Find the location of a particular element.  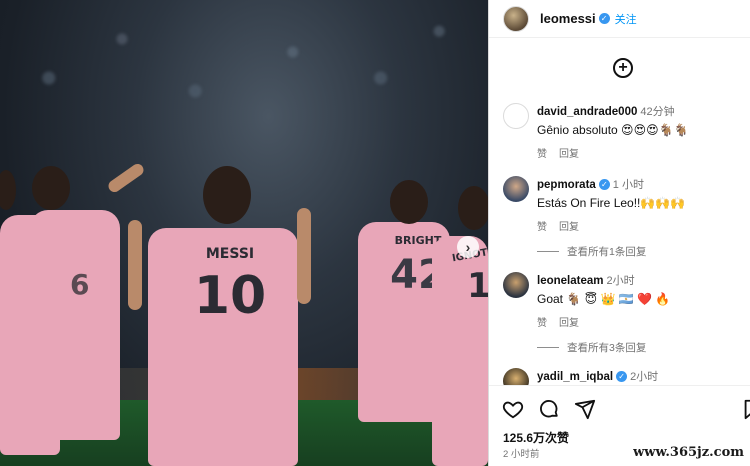

comment-text: Goat 🐐 😇 👑 🇦🇷 ❤️ 🔥 is located at coordinates (604, 299).